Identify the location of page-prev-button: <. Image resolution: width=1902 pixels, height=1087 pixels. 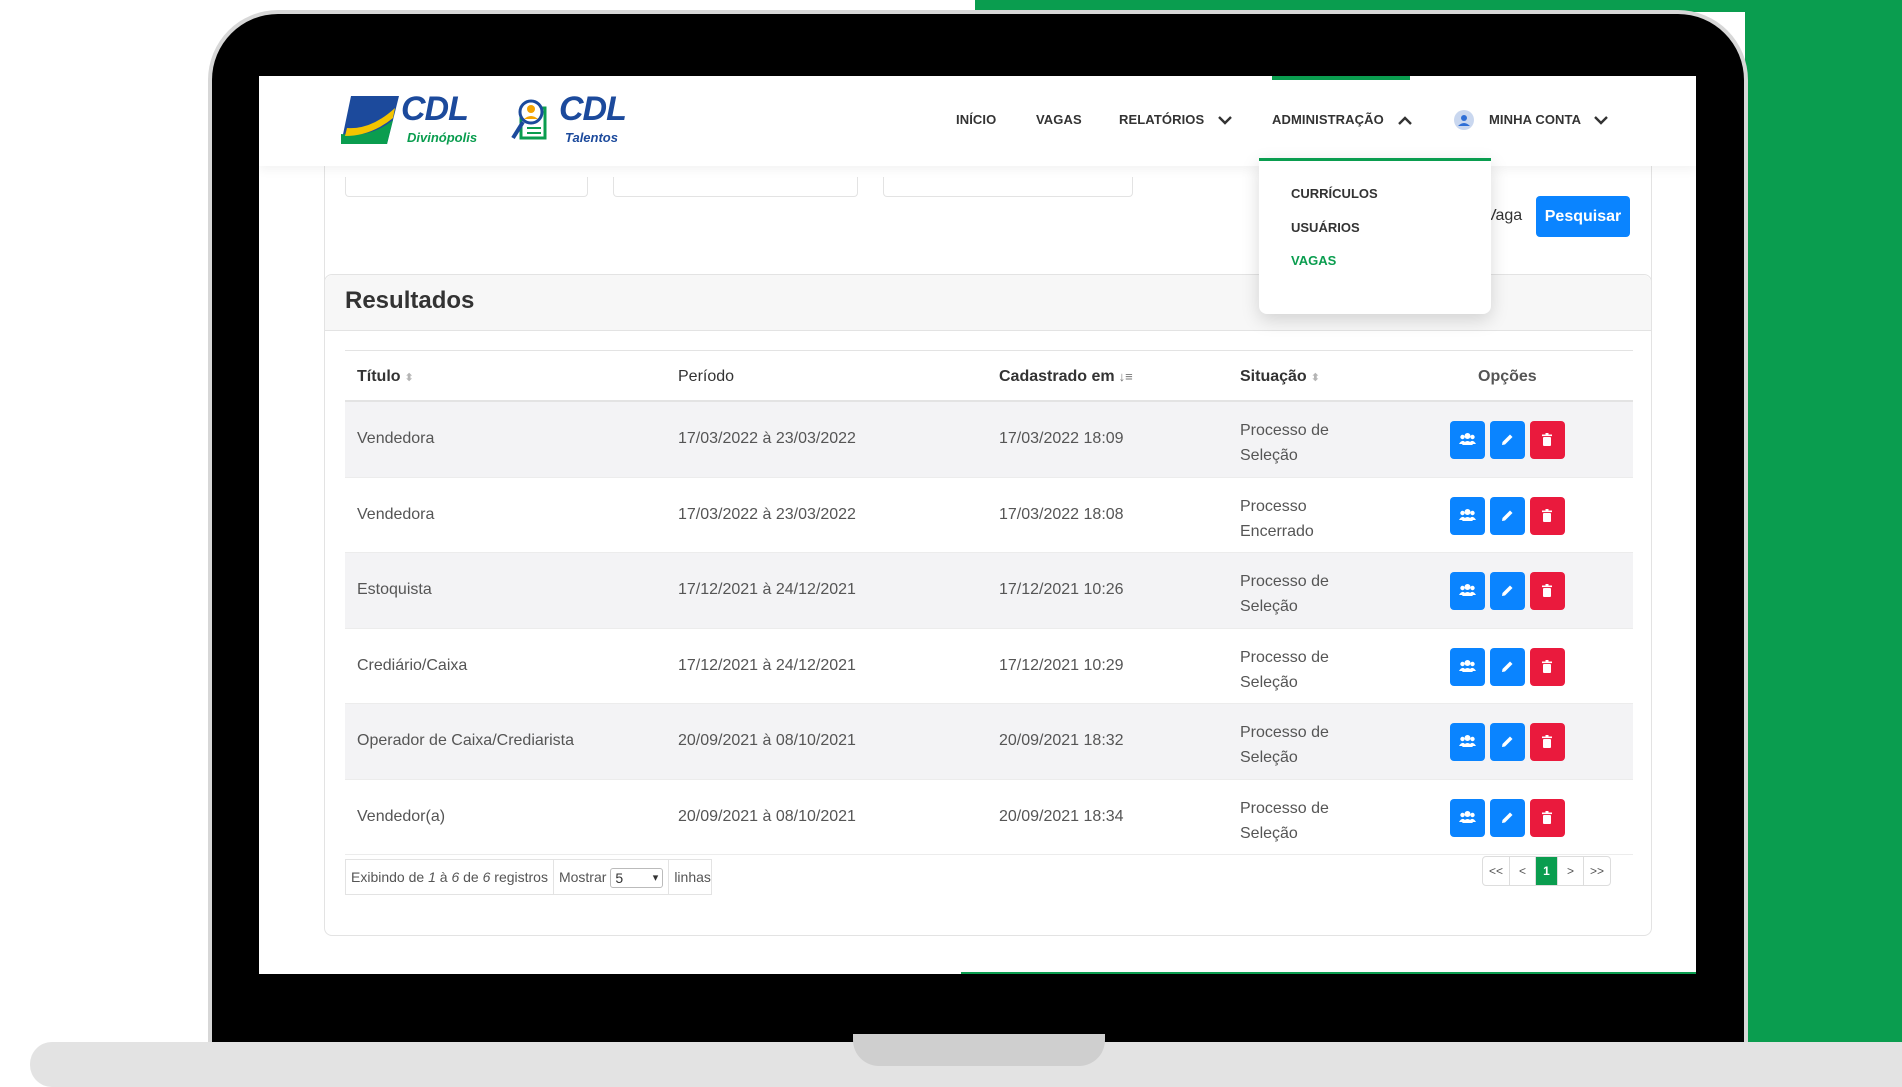
(1523, 871).